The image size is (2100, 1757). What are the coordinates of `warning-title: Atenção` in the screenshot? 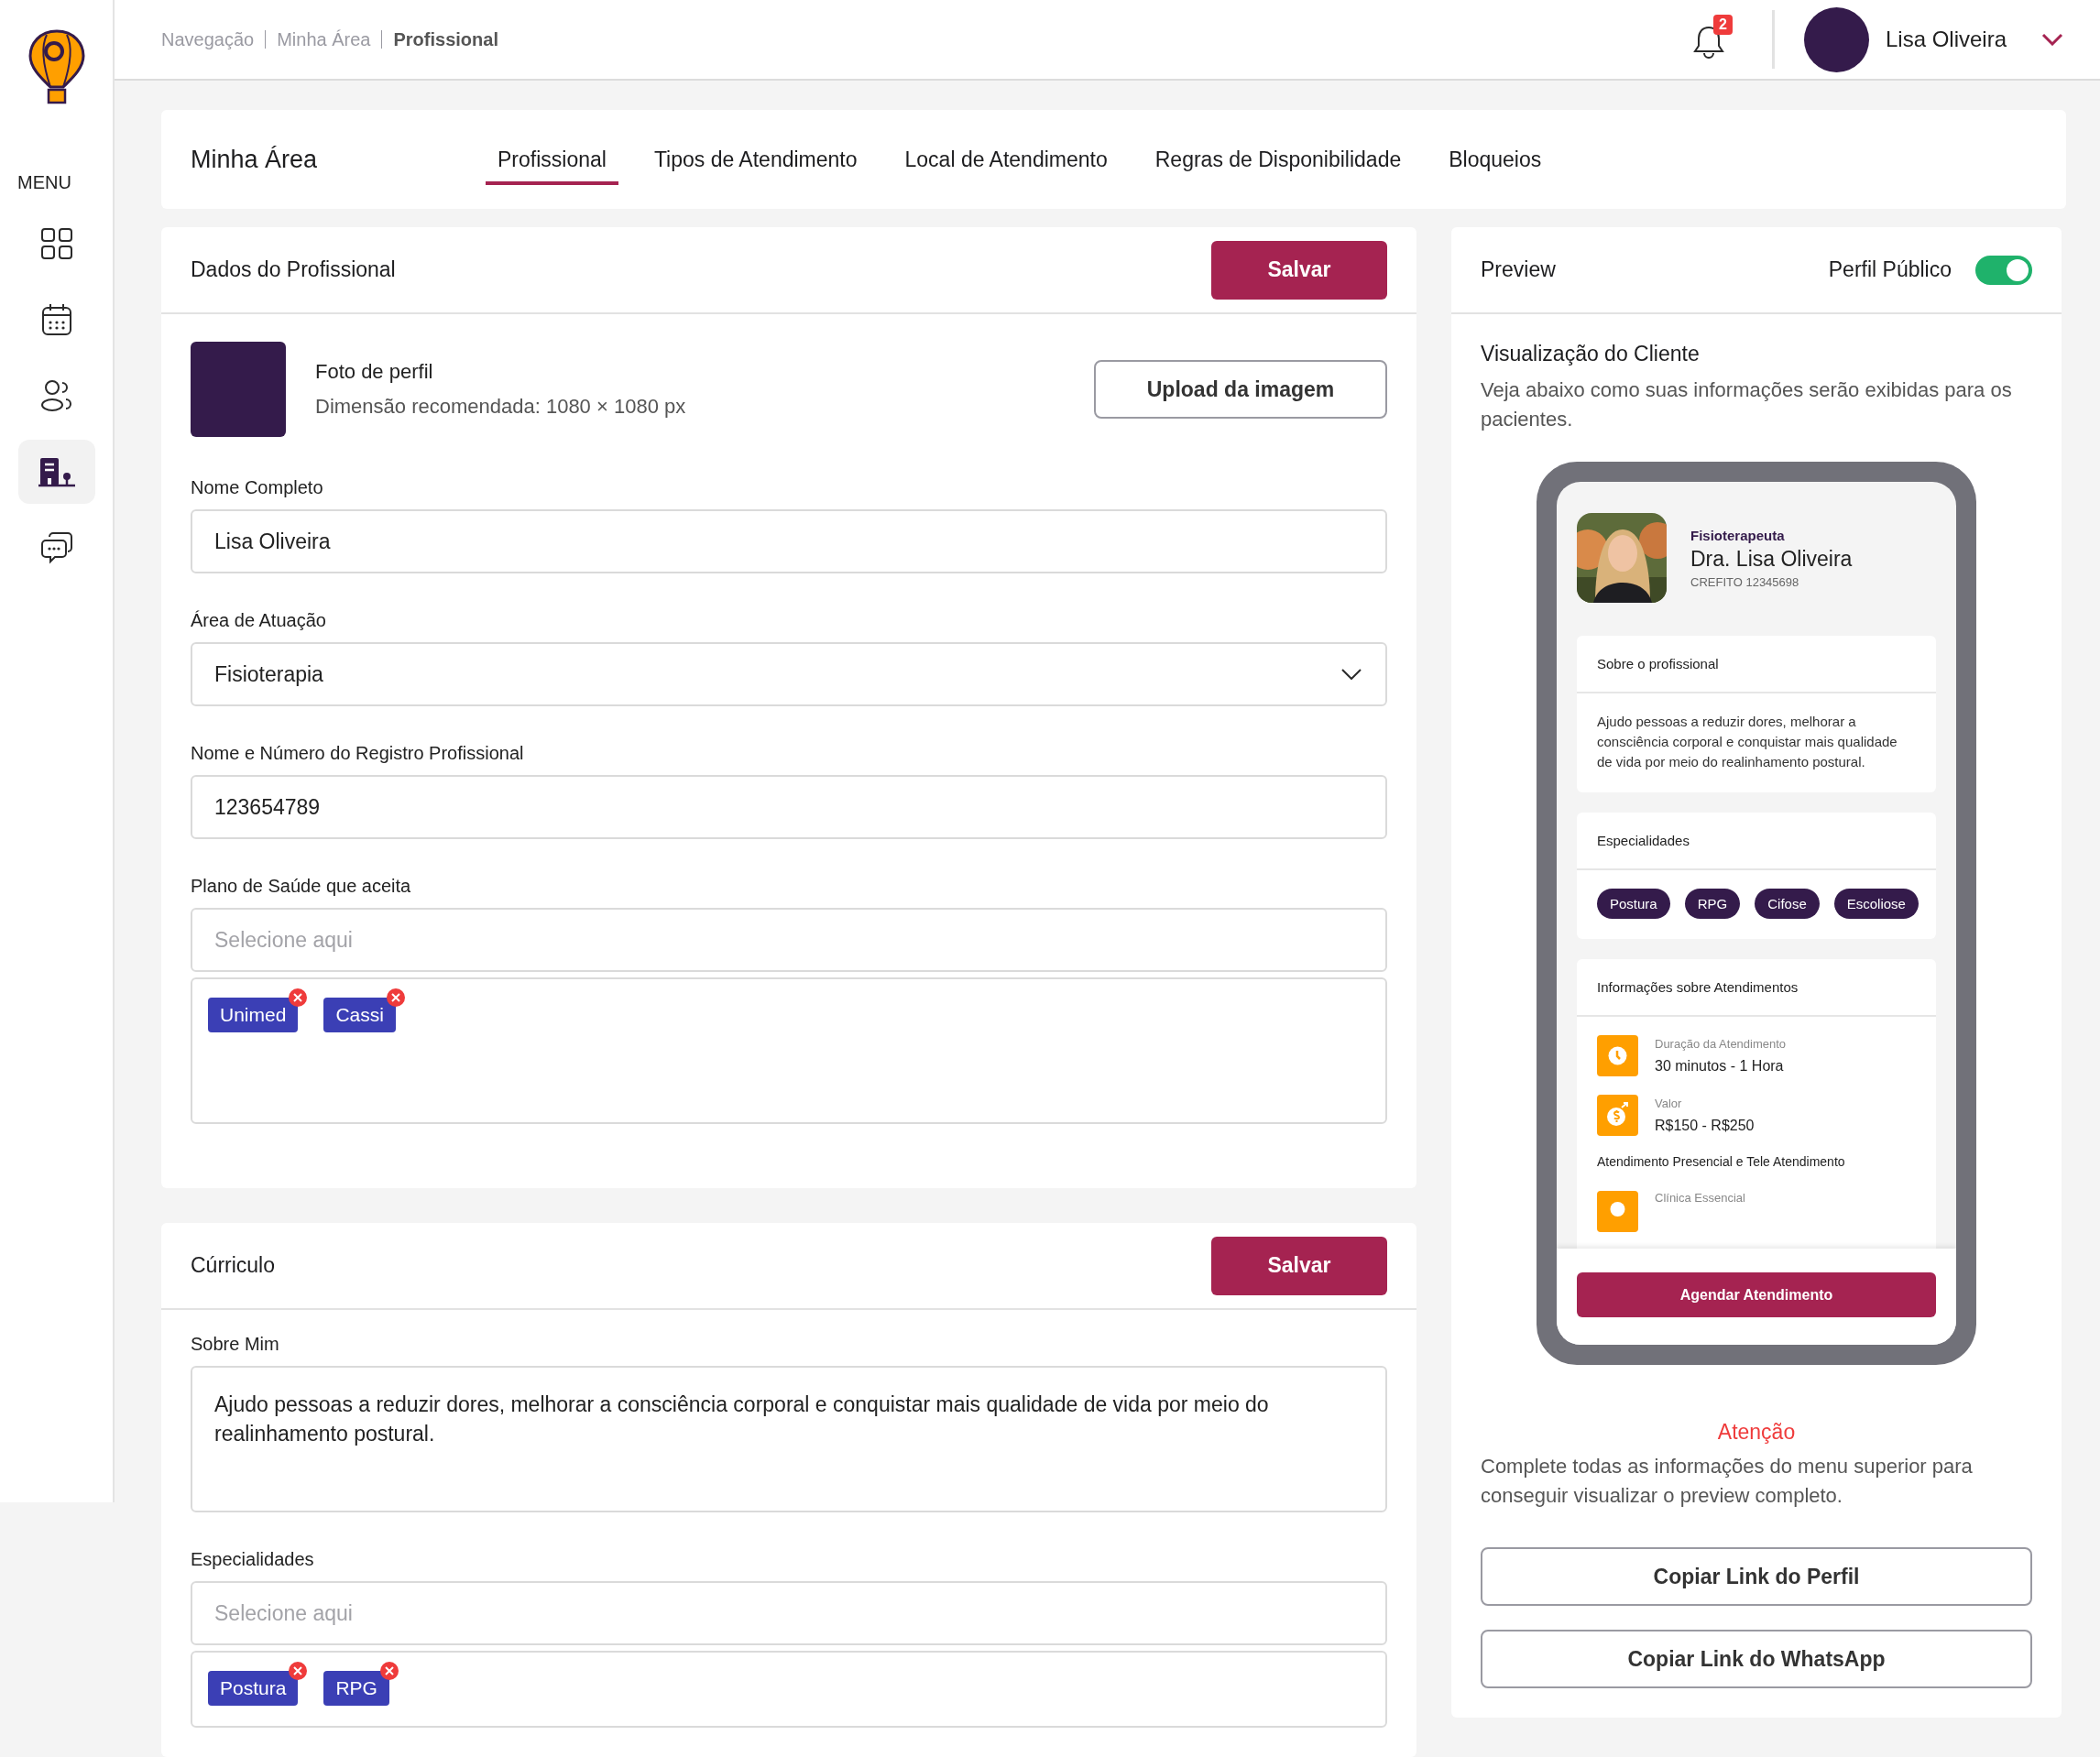 It's located at (1756, 1432).